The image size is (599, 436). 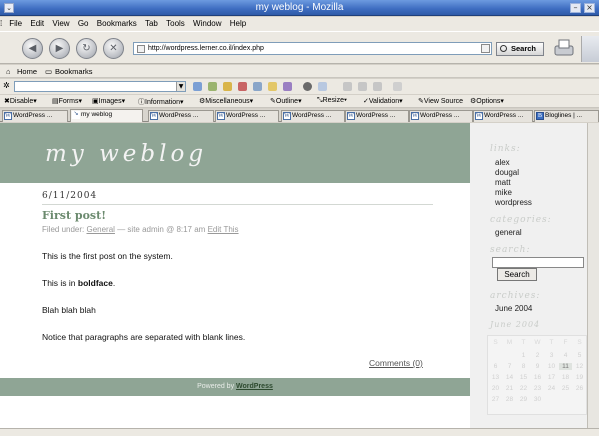 What do you see at coordinates (579, 388) in the screenshot?
I see `calendar-day: 26` at bounding box center [579, 388].